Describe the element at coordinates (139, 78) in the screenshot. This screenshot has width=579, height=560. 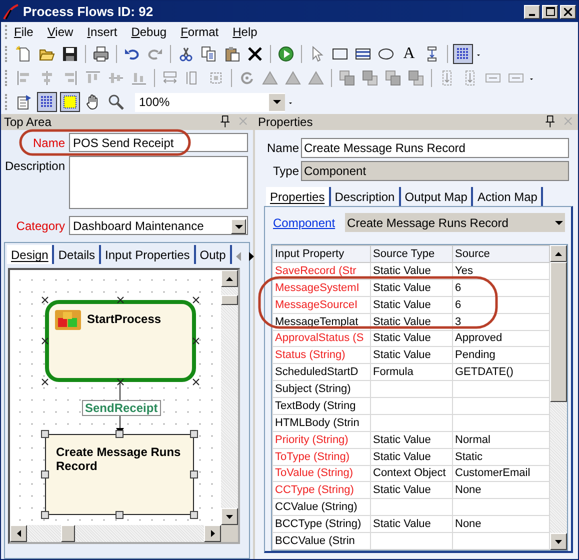
I see `align-bottom-icon` at that location.